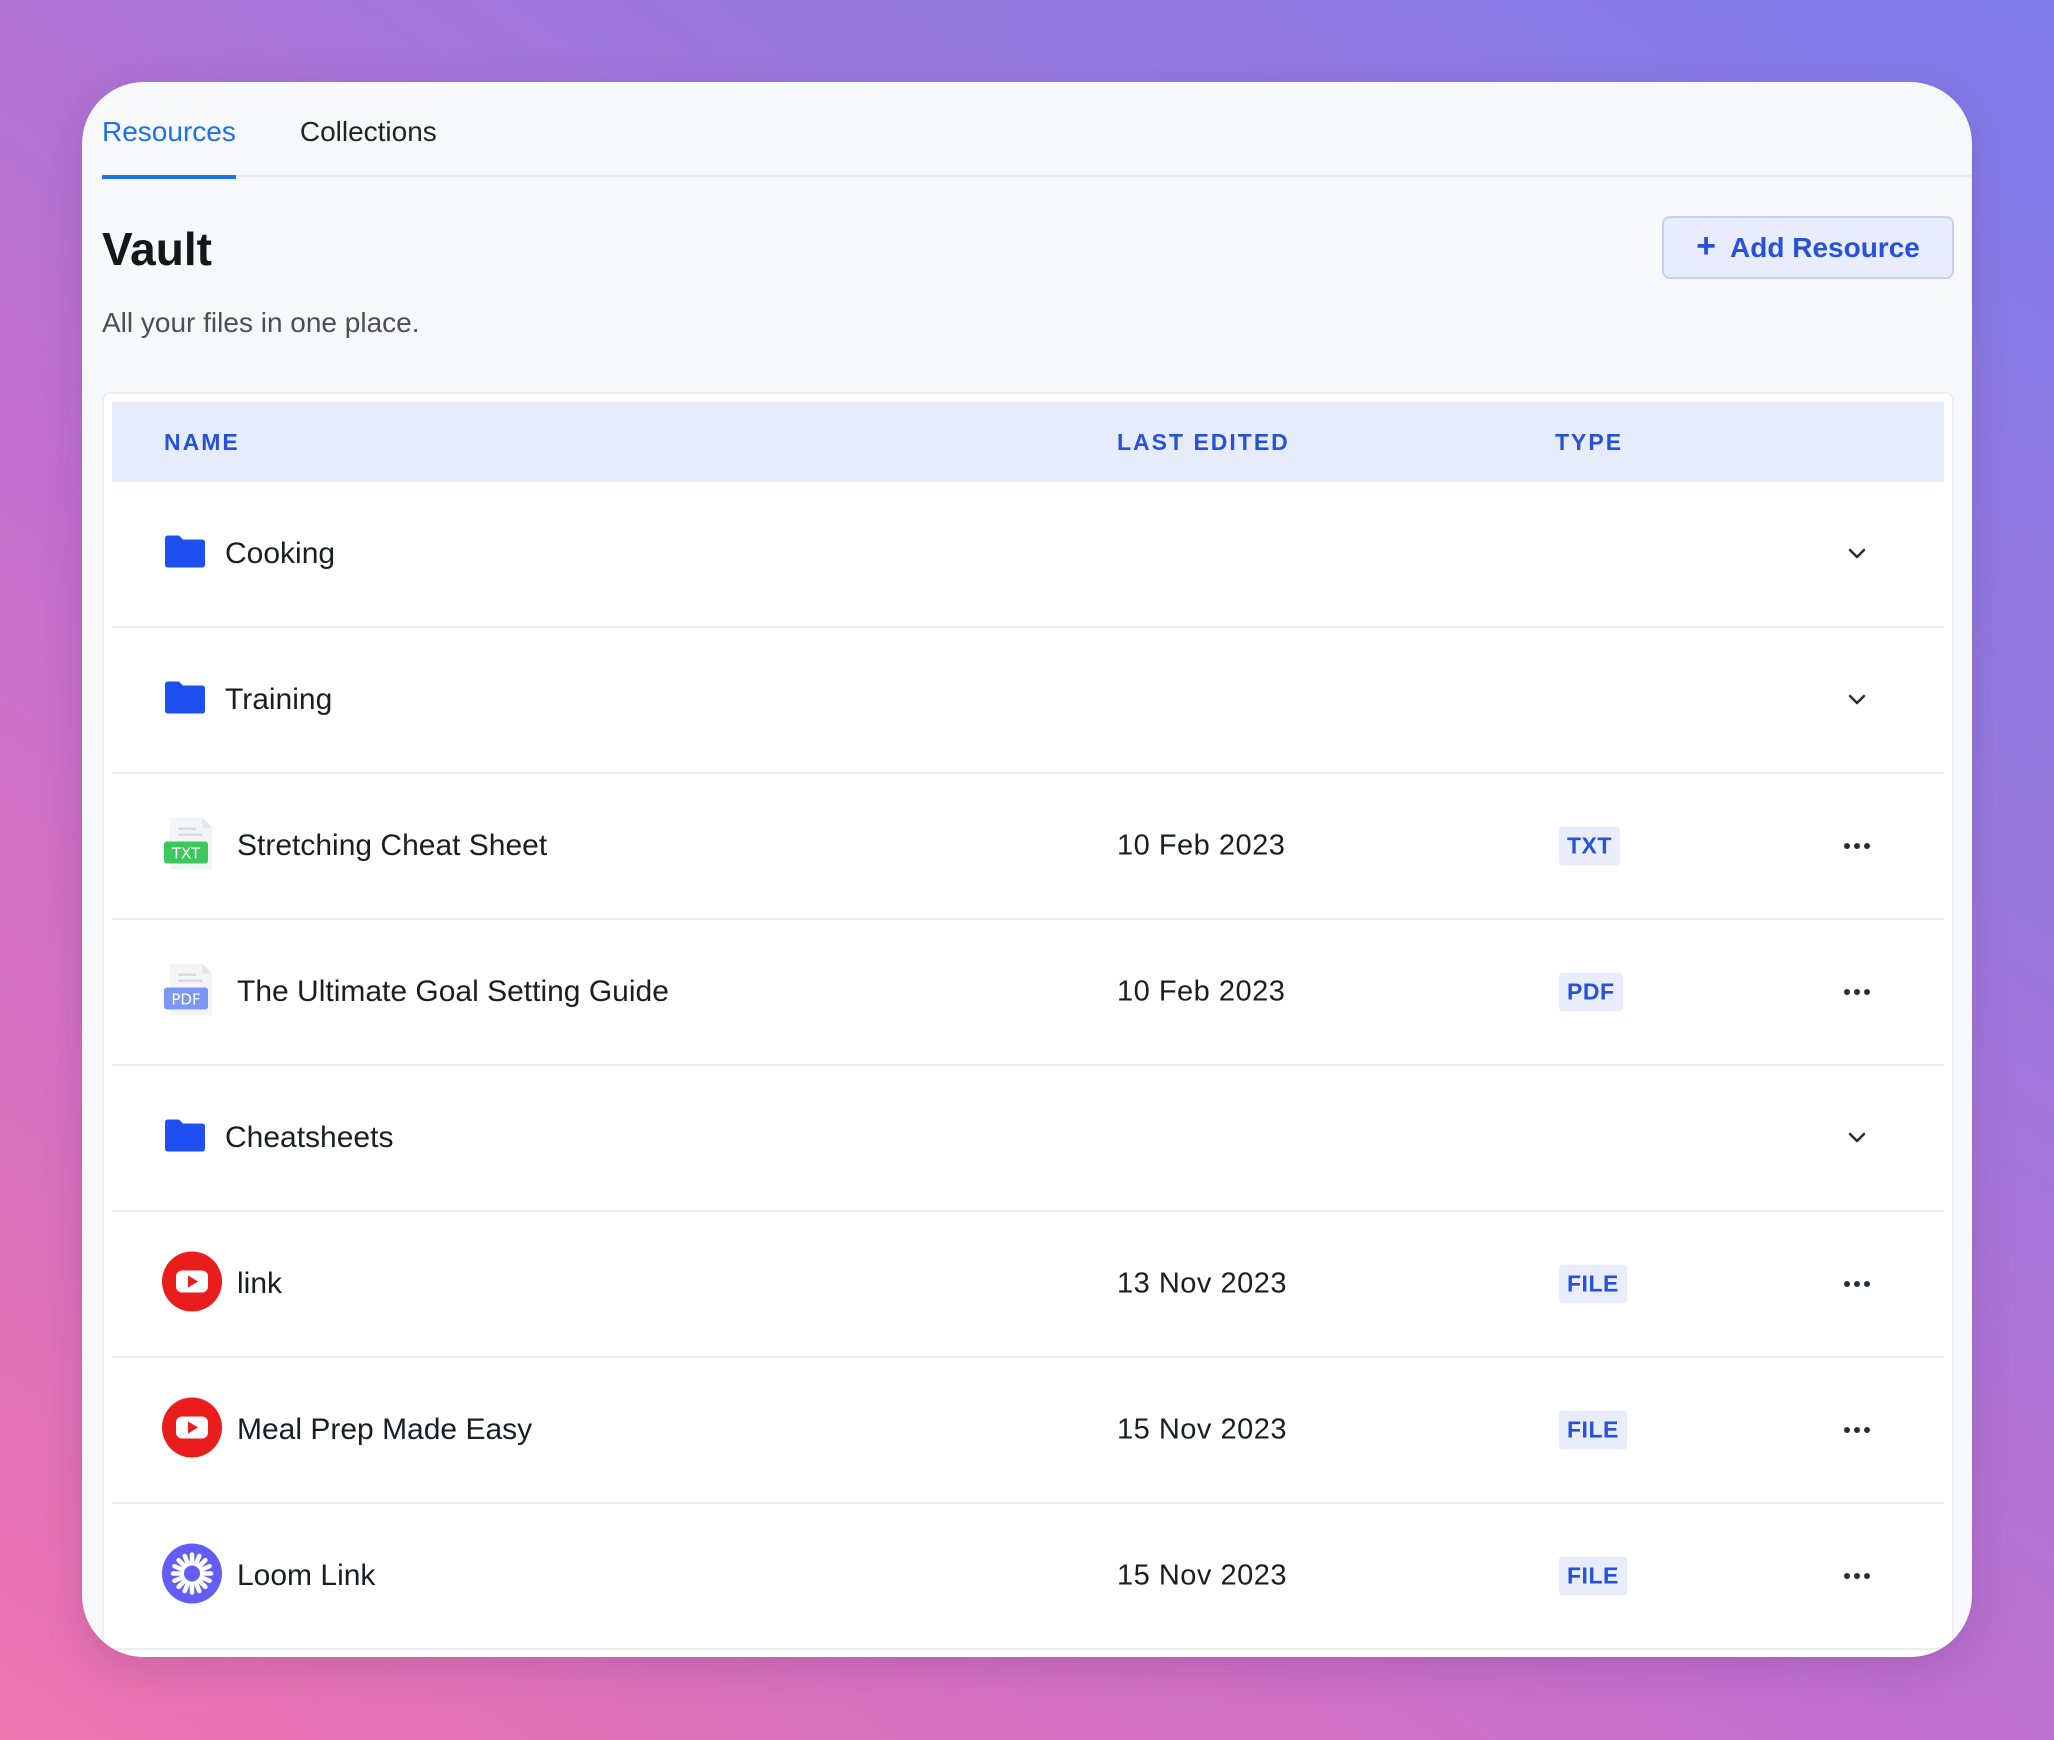 Image resolution: width=2054 pixels, height=1740 pixels. I want to click on tab-bar: Resources Collections, so click(1037, 130).